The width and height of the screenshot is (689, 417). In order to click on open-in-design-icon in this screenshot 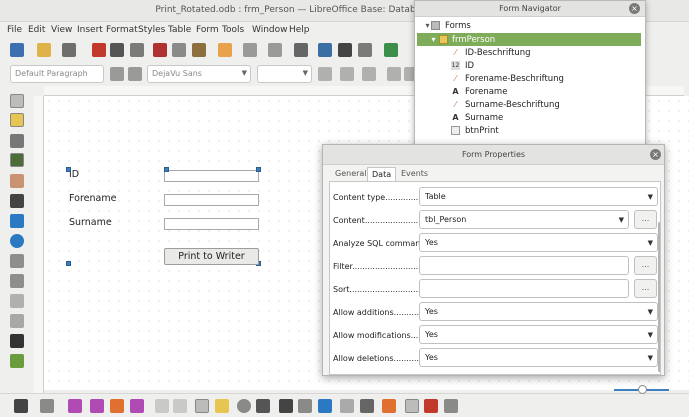, I will do `click(347, 406)`.